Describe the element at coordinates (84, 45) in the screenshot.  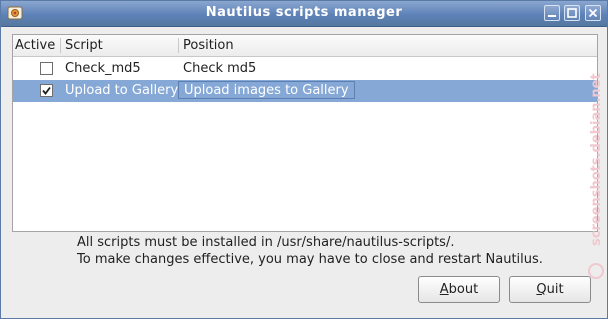
I see `column-header-script: Script` at that location.